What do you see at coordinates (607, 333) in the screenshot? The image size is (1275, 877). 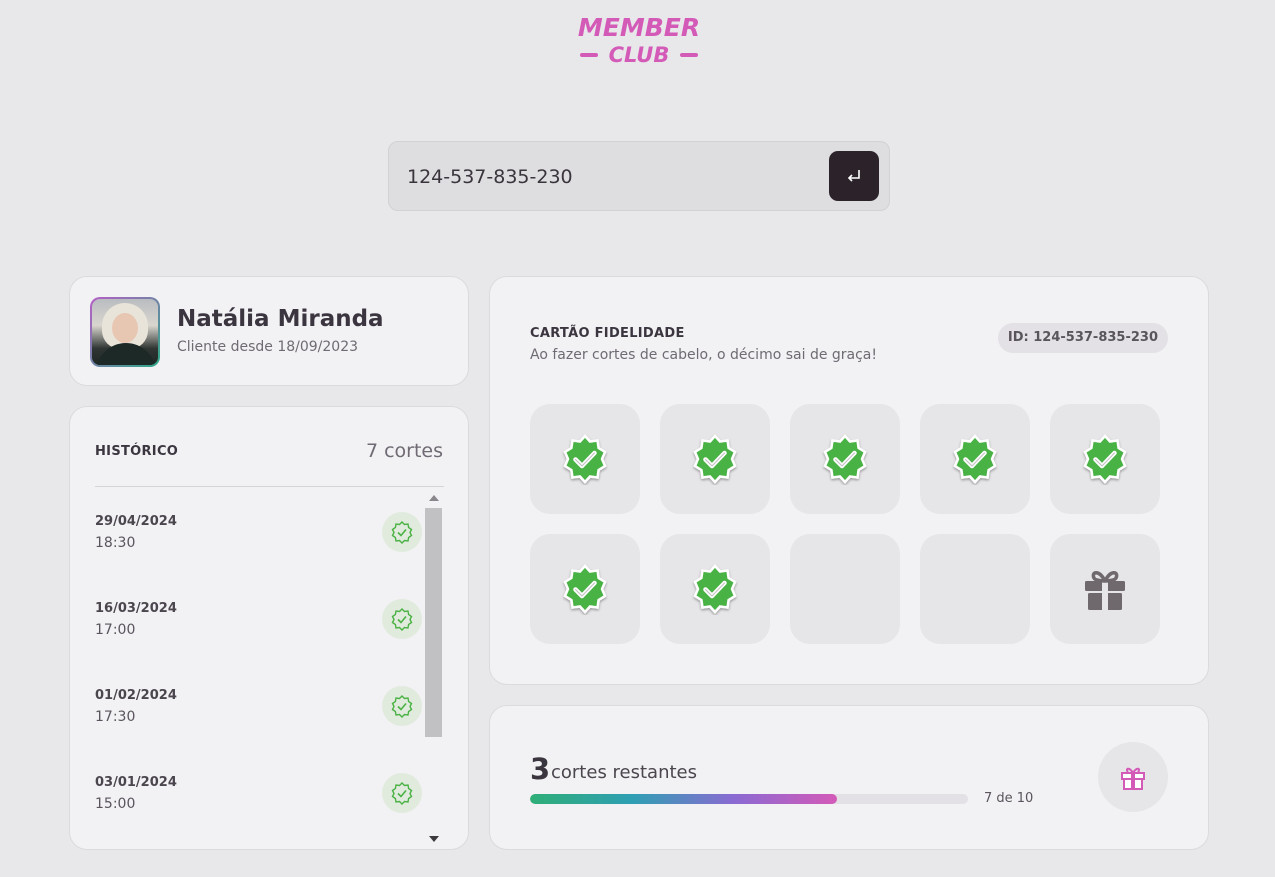 I see `loyalty-title: CARTÃO FIDELIDADE` at bounding box center [607, 333].